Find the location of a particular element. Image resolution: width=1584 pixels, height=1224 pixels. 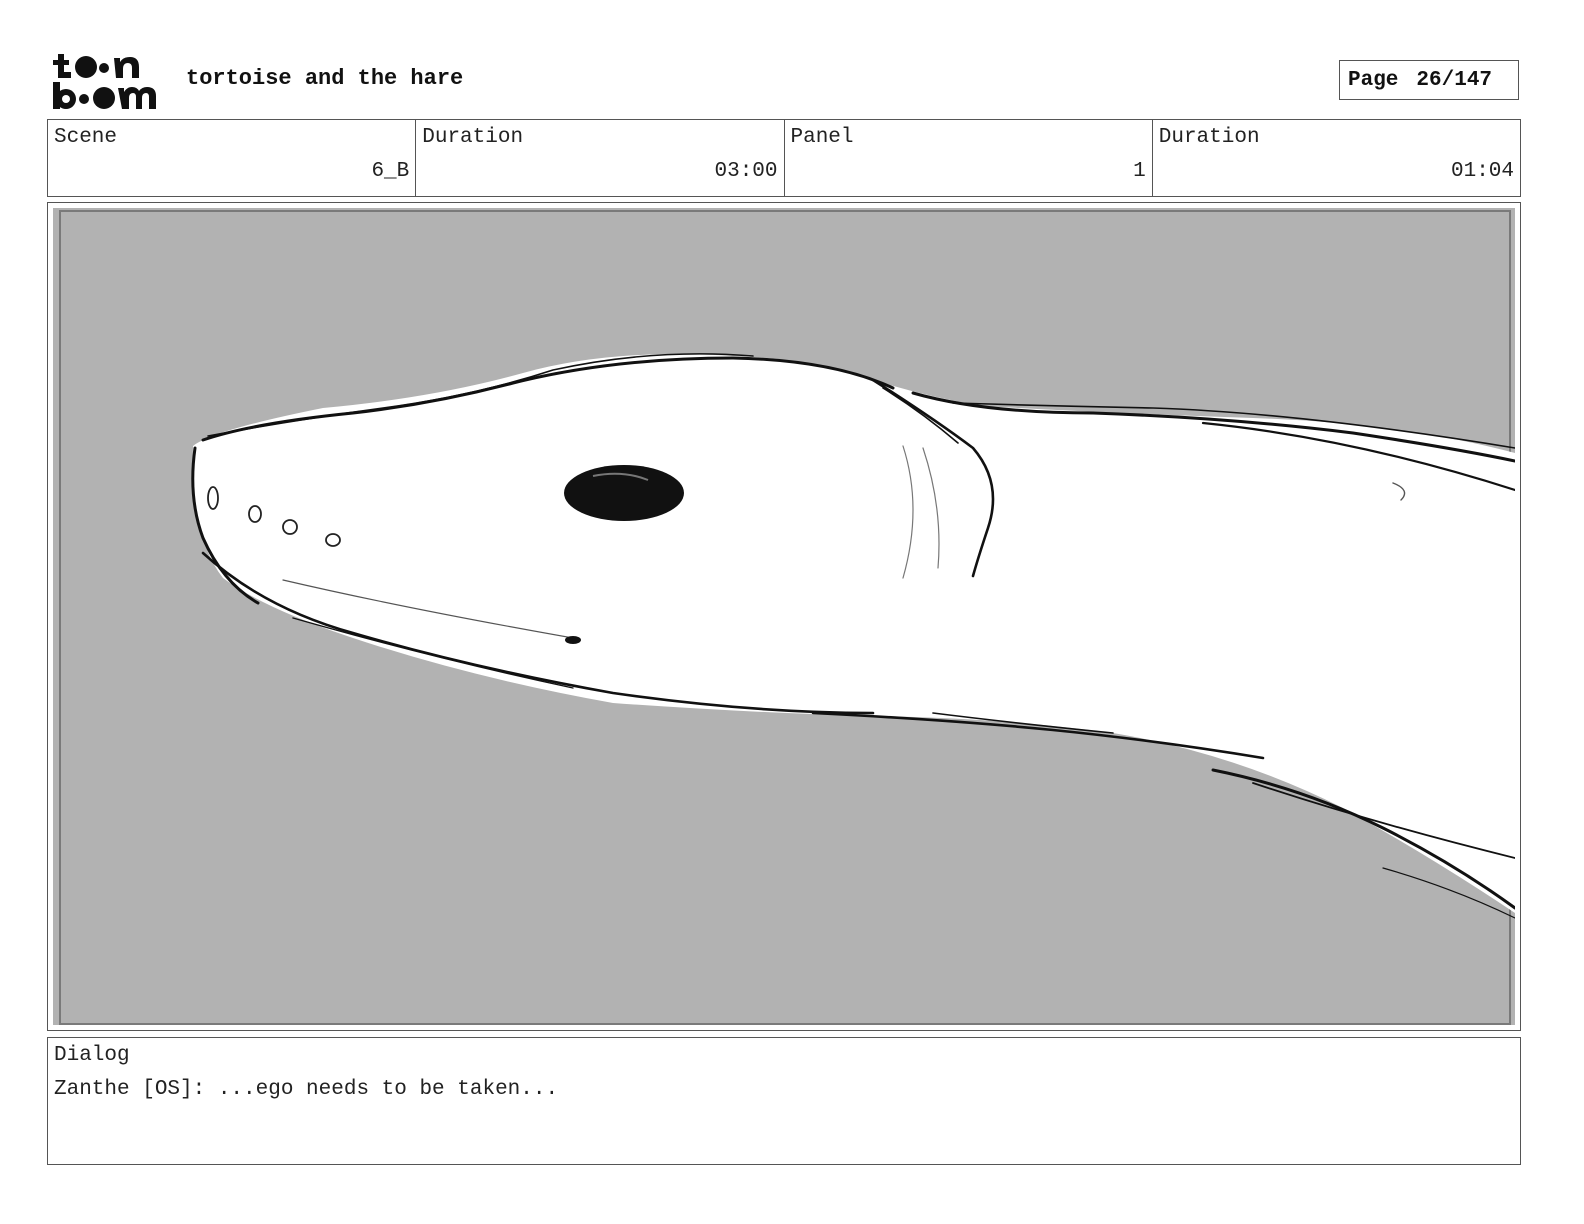

page-label: Page is located at coordinates (1373, 80).